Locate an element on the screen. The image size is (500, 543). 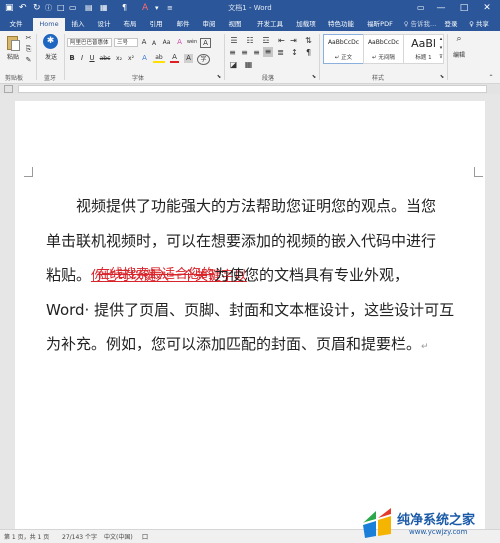
paste-icon is located at coordinates (13, 44).